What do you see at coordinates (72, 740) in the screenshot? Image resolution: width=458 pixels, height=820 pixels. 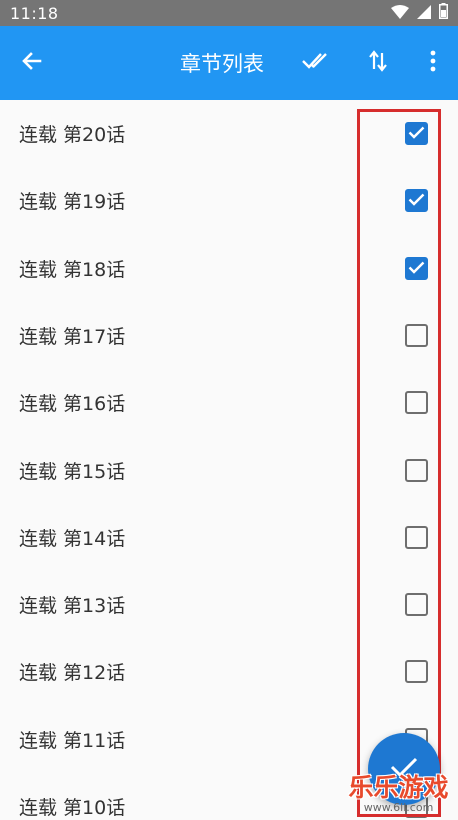 I see `chapter-label: 连载 第11话` at bounding box center [72, 740].